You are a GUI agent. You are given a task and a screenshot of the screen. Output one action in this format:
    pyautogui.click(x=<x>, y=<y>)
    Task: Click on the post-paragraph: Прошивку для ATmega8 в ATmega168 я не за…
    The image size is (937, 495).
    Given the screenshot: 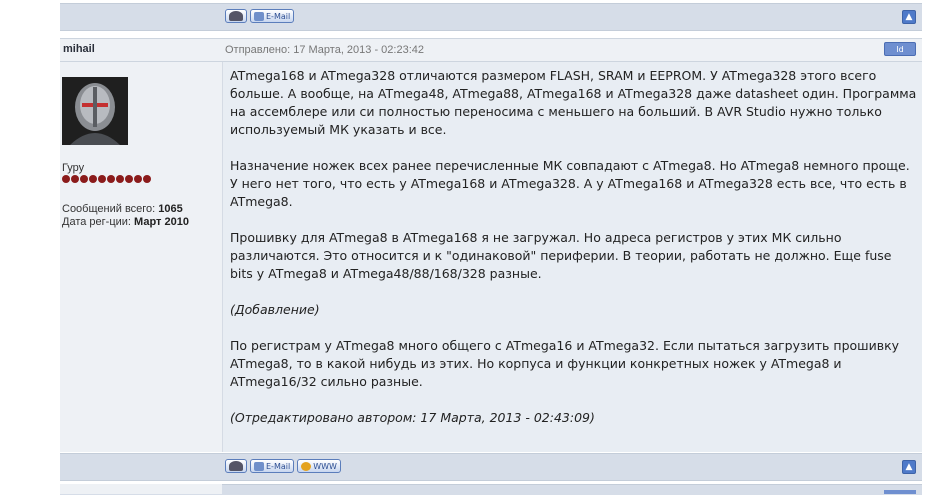 What is the action you would take?
    pyautogui.click(x=561, y=255)
    